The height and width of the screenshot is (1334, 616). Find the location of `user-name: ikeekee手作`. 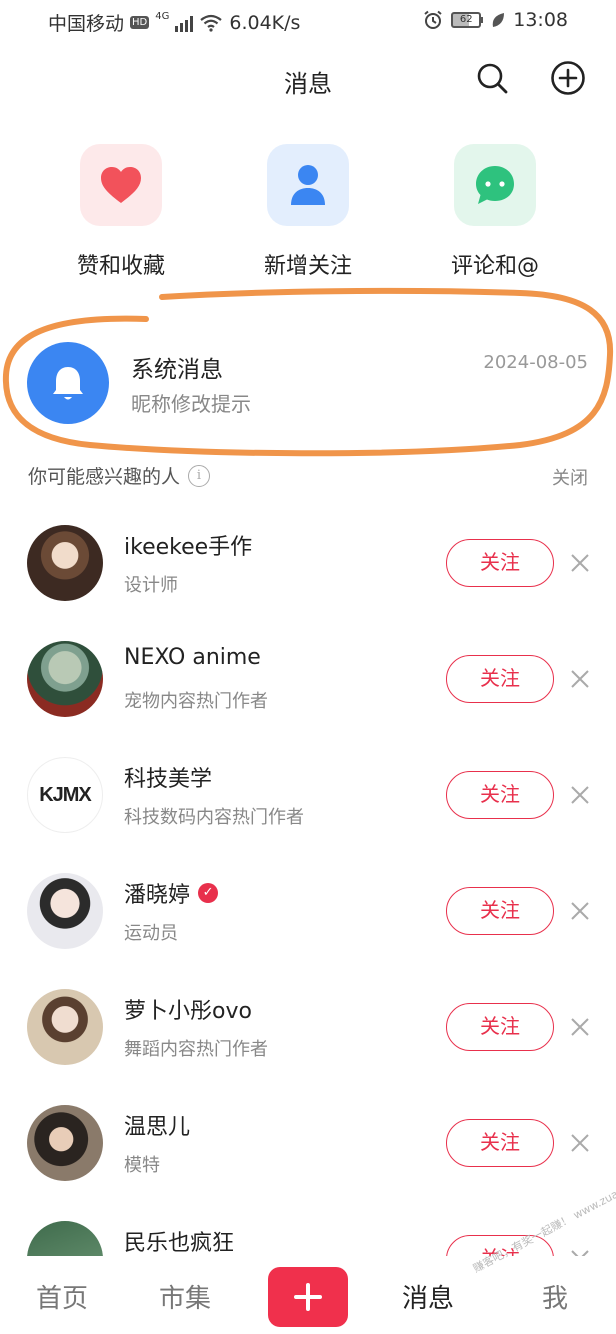

user-name: ikeekee手作 is located at coordinates (188, 545).